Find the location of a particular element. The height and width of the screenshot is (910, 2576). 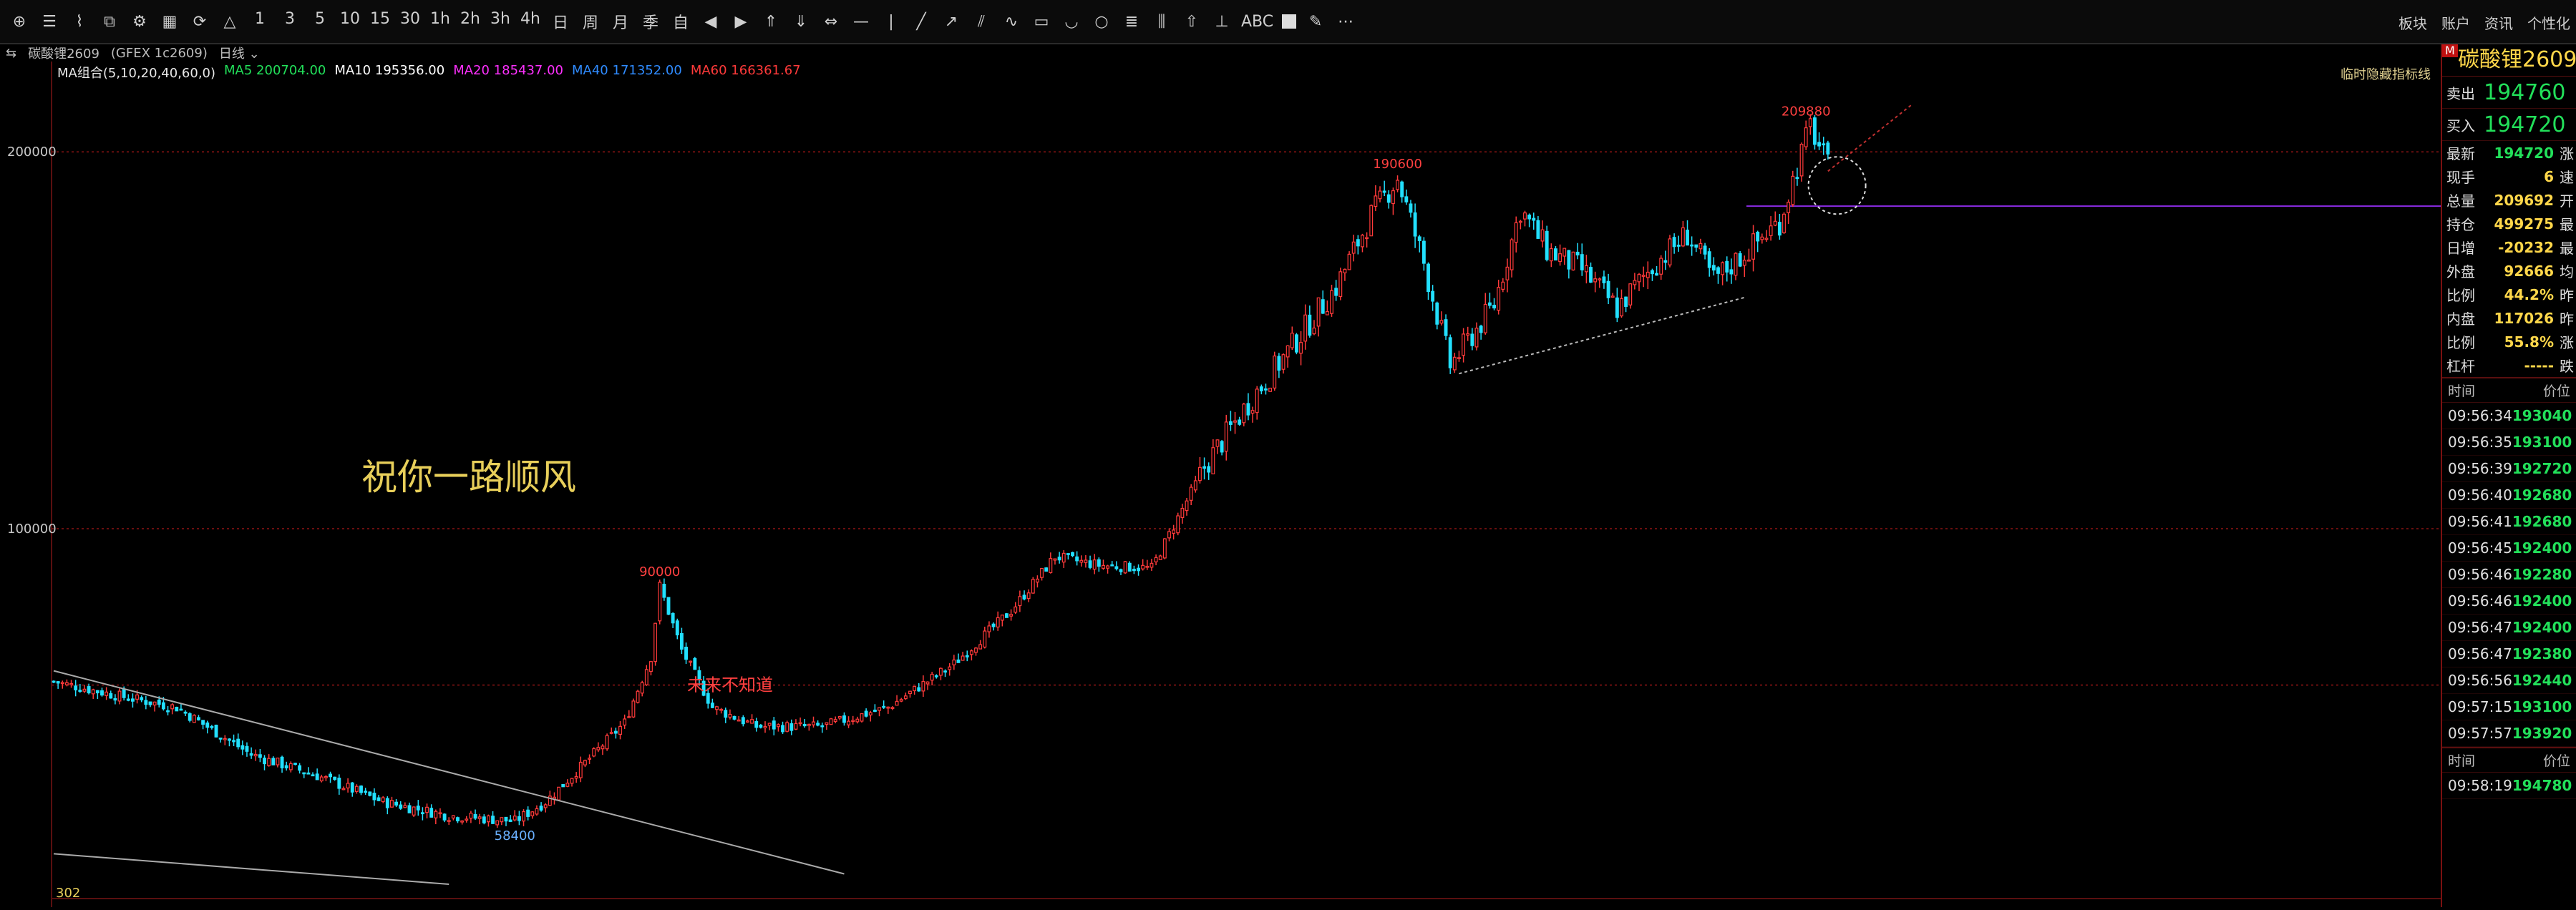

period-button: 周 is located at coordinates (590, 21).